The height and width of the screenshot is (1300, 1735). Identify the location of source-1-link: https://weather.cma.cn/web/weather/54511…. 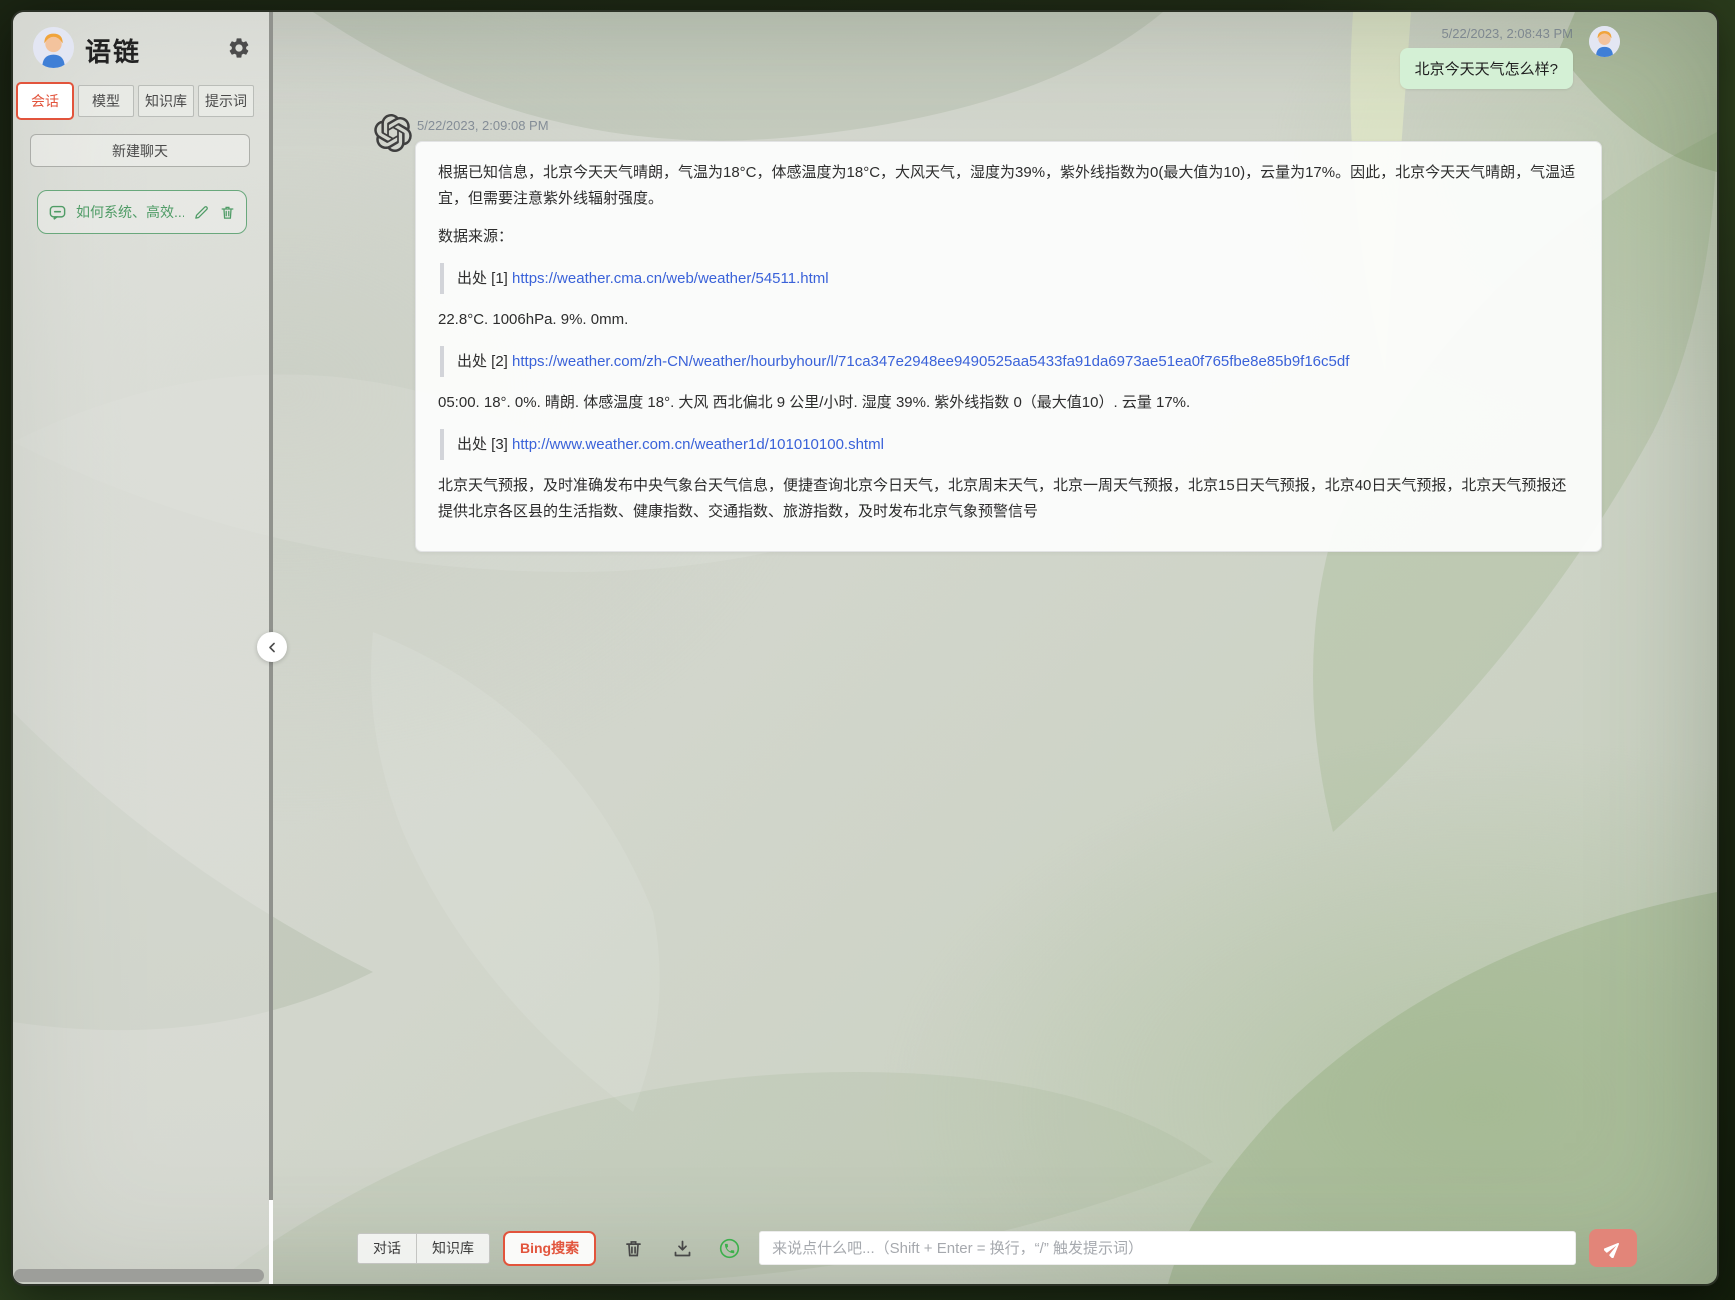
(670, 278).